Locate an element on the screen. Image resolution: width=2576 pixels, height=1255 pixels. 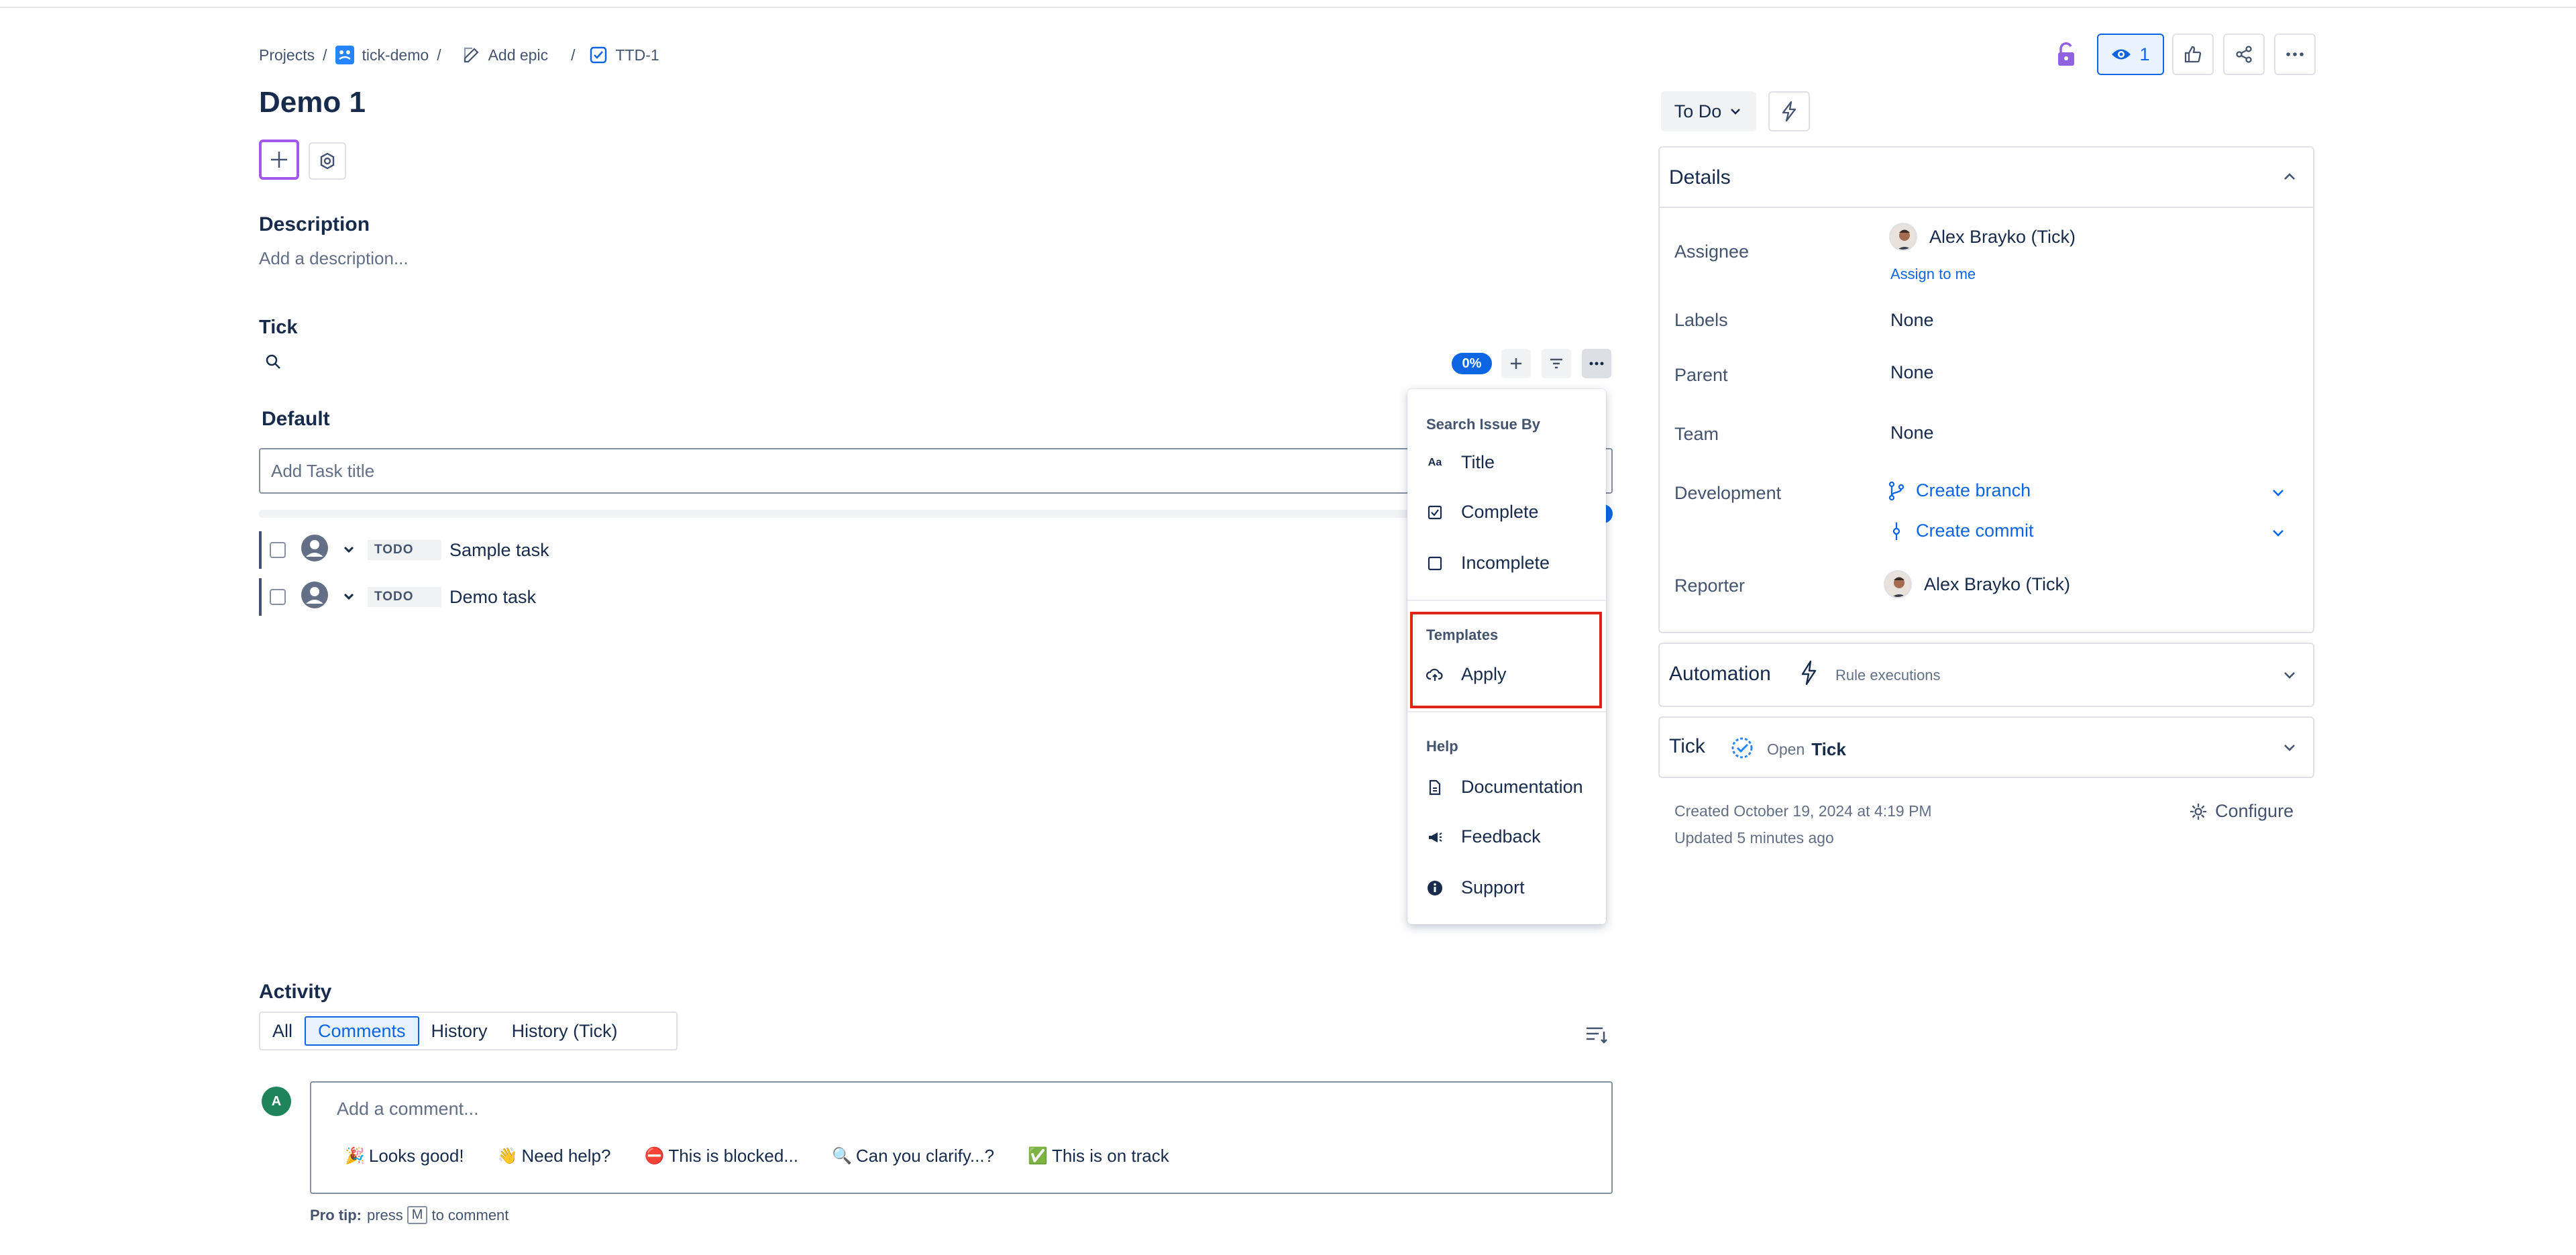
details-heading: Details is located at coordinates (1700, 177).